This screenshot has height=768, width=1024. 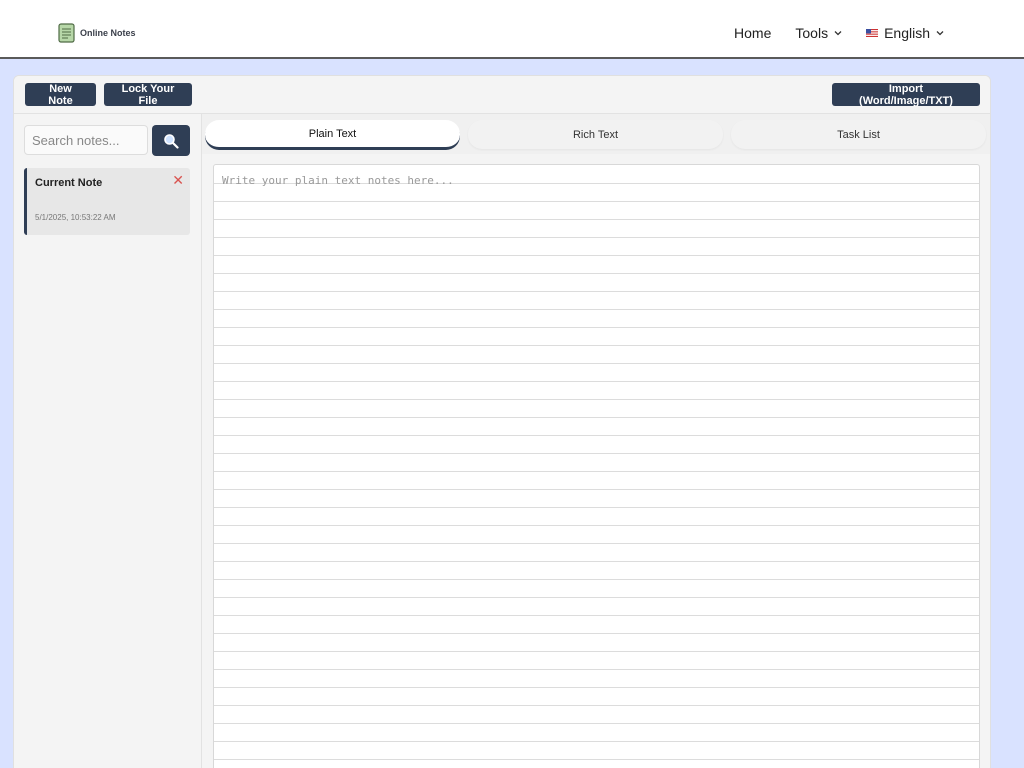 I want to click on new-note-button: New Note, so click(x=60, y=95).